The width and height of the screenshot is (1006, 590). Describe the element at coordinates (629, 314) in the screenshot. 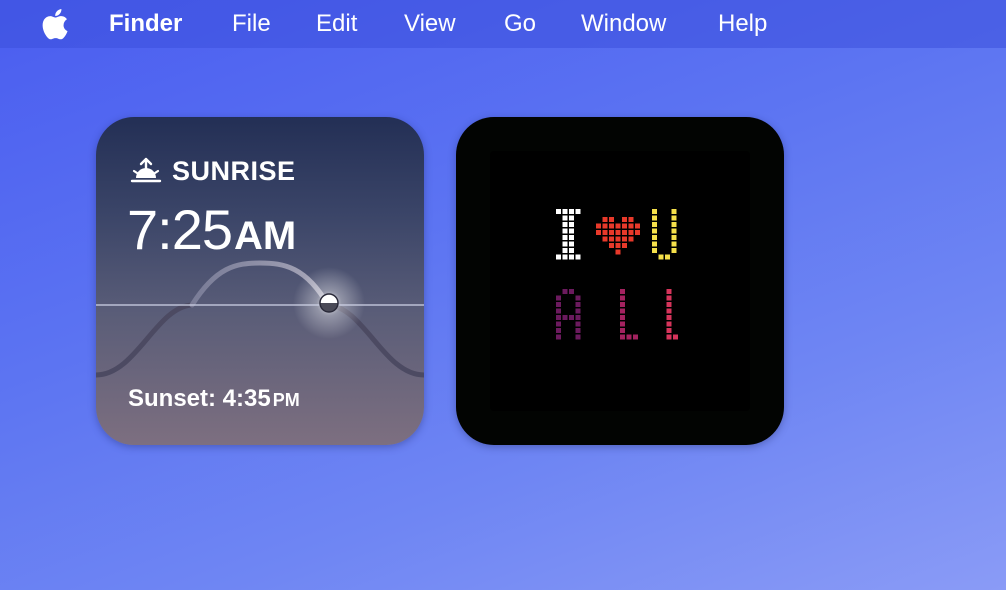

I see `pixel-letter-l-first` at that location.